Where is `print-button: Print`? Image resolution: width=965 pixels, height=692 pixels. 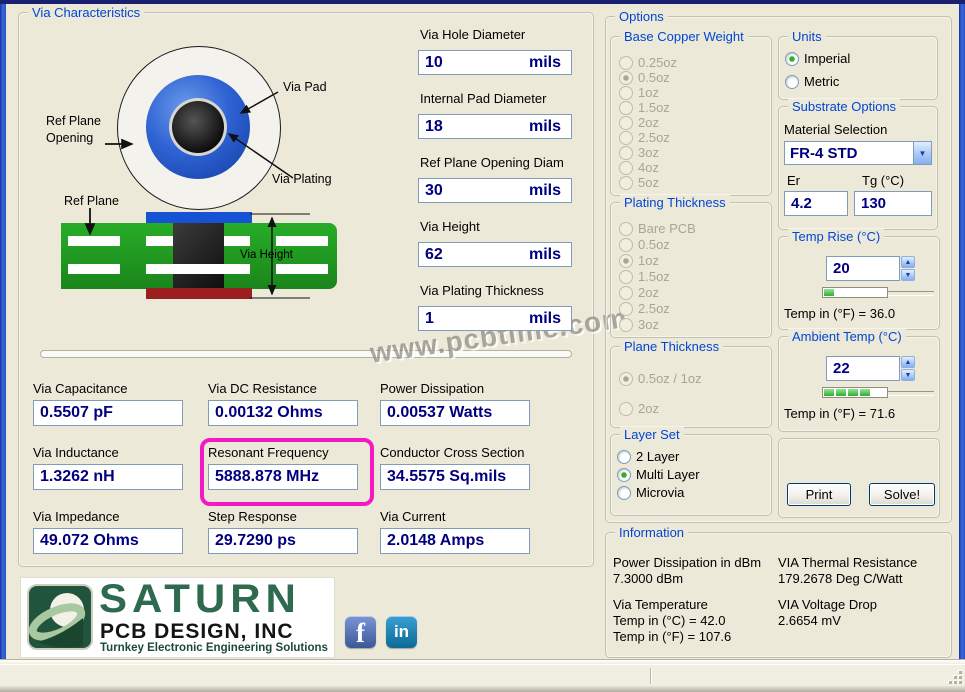 print-button: Print is located at coordinates (819, 494).